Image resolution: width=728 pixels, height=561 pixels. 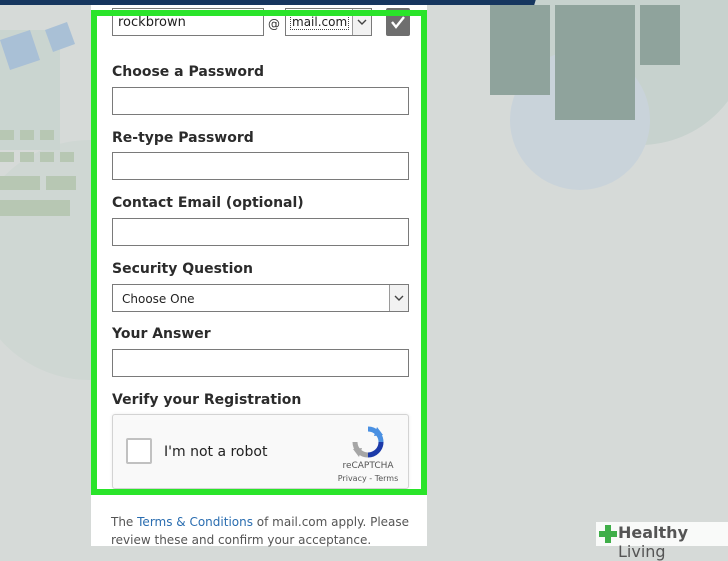 I want to click on watermark: Healthy Living, so click(x=662, y=541).